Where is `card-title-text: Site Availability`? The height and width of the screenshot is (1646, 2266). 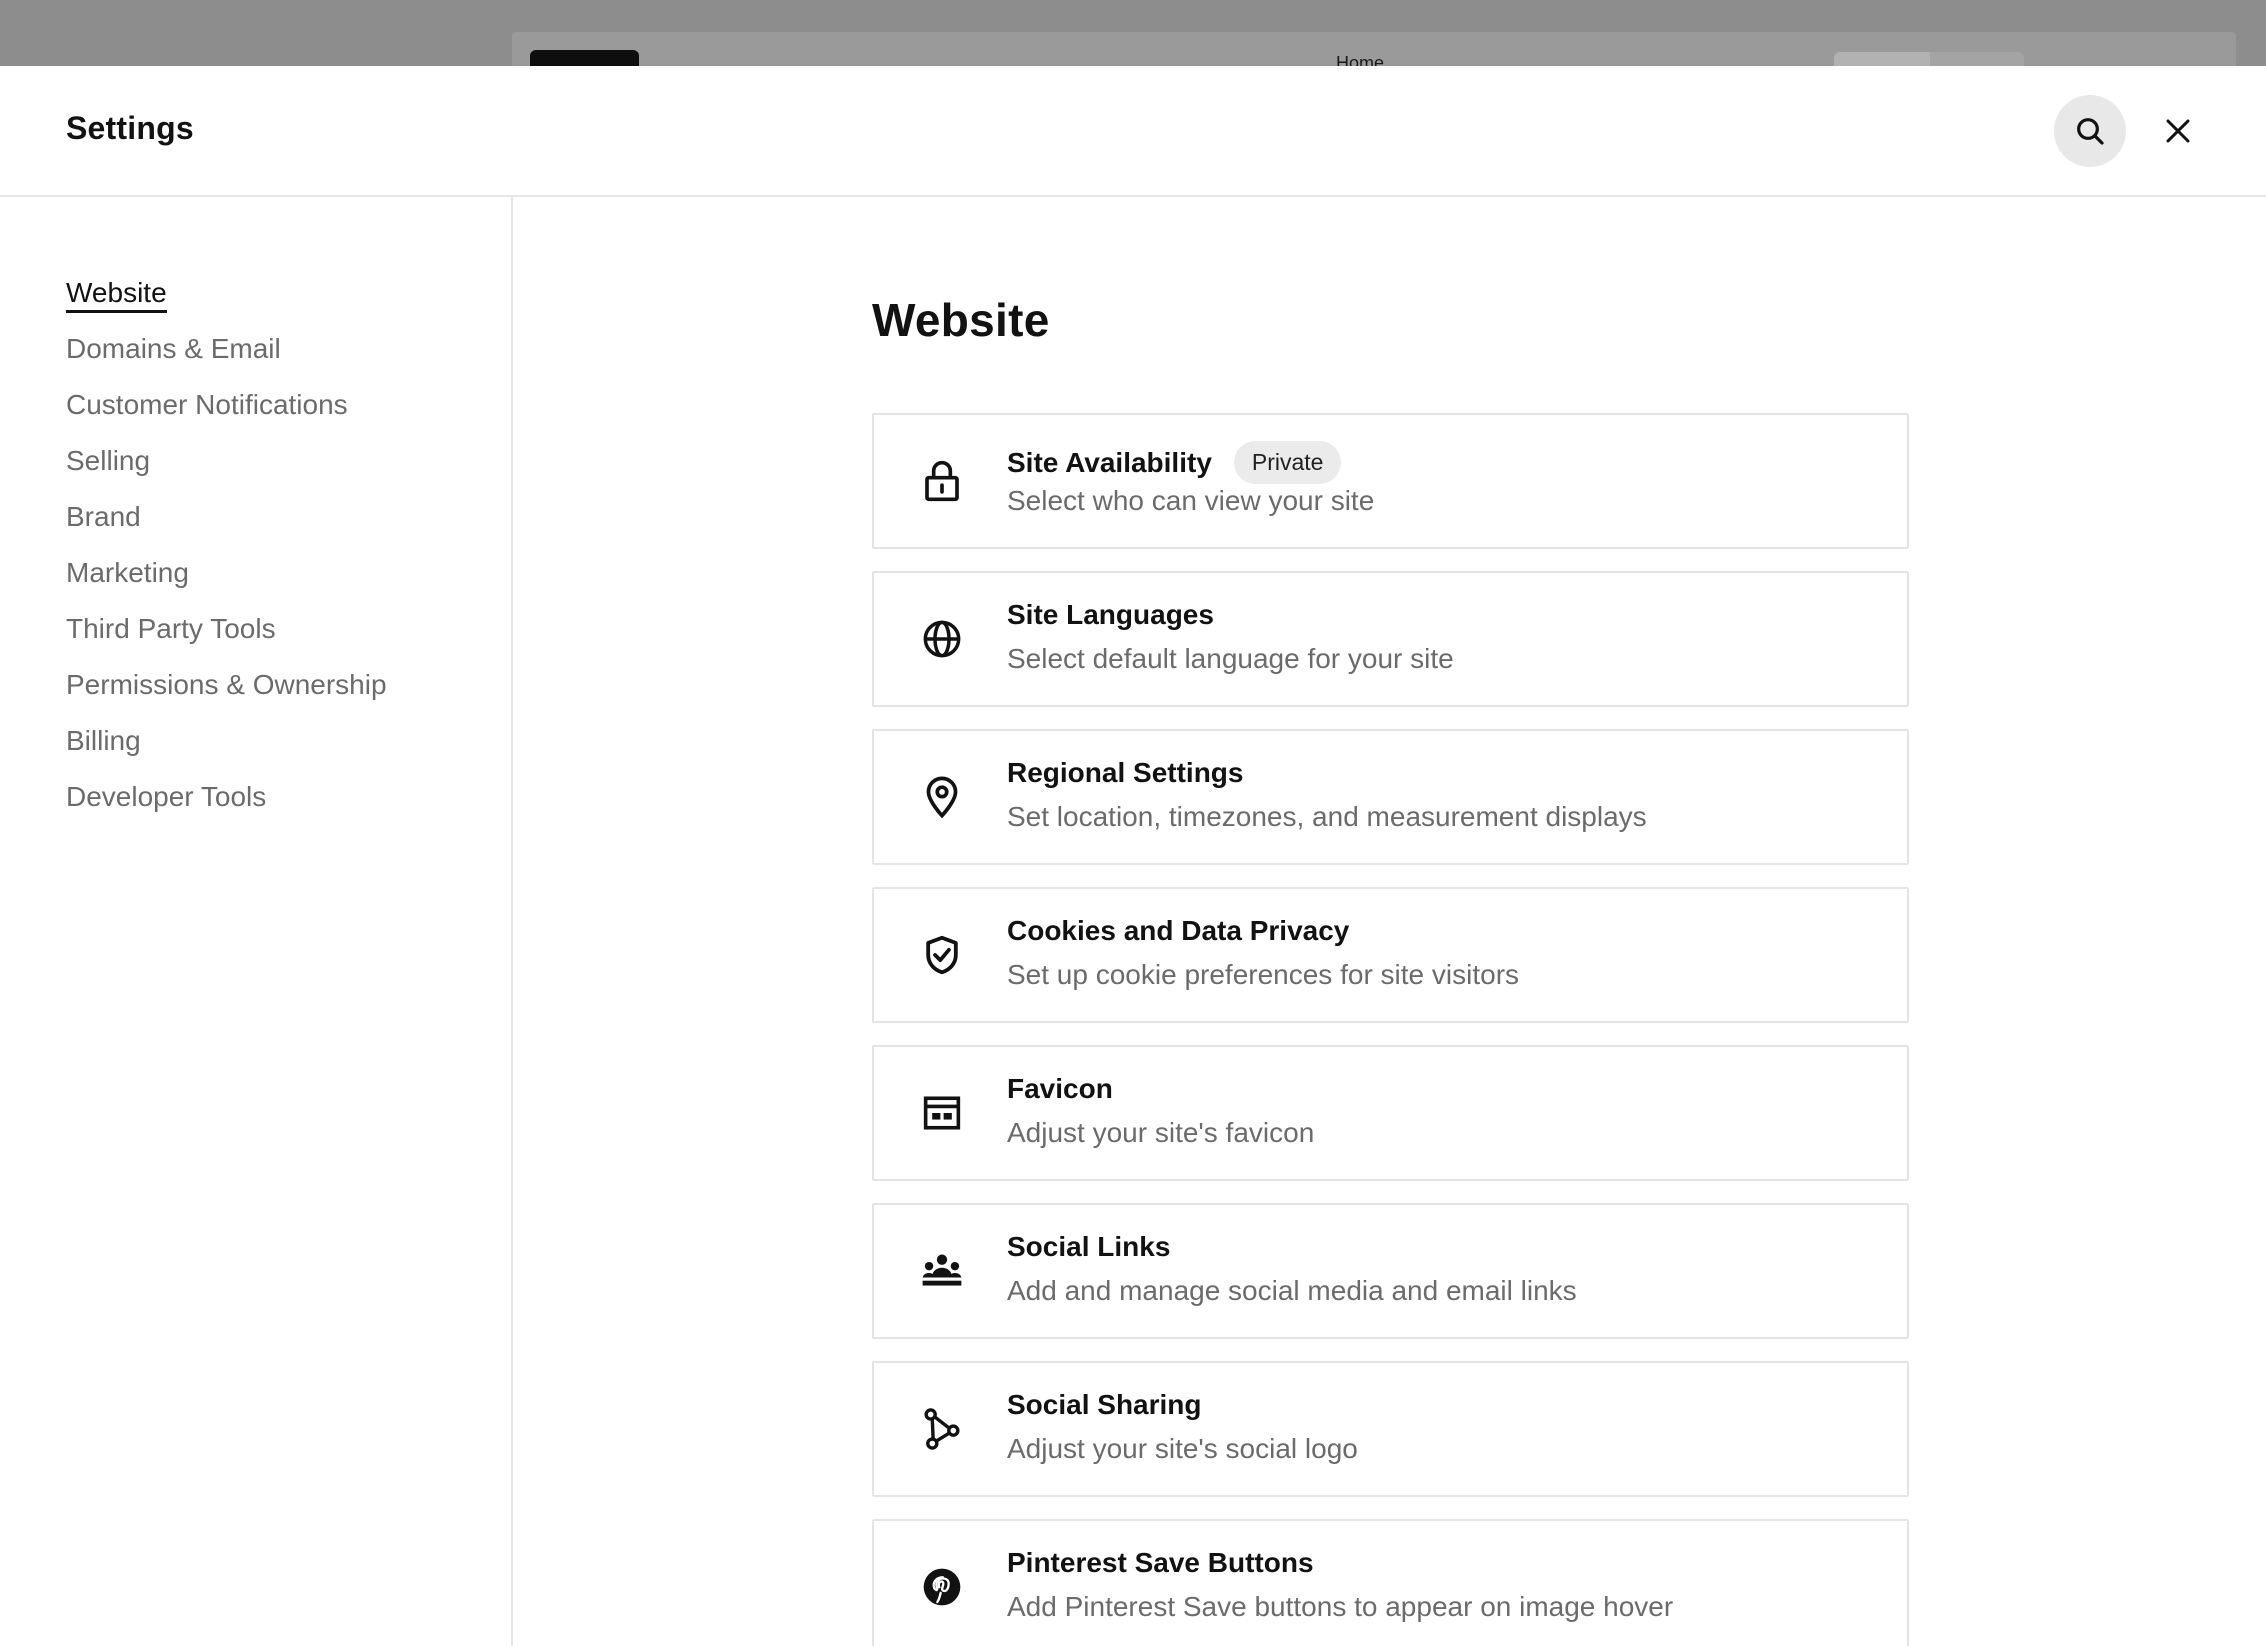 card-title-text: Site Availability is located at coordinates (1109, 462).